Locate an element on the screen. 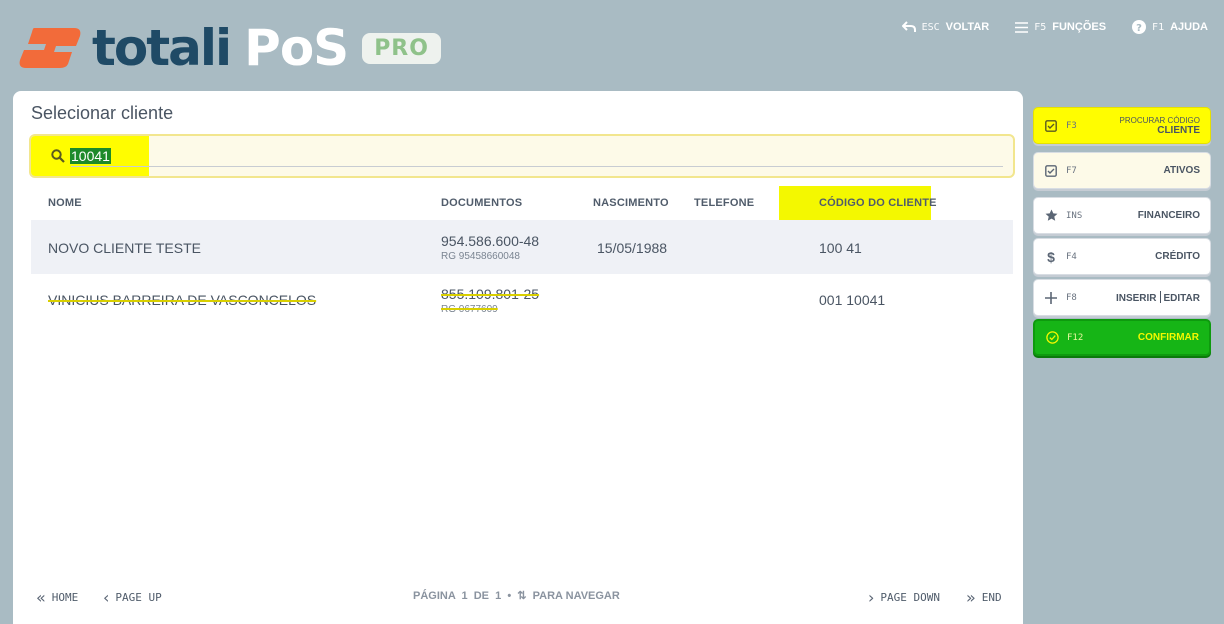 The height and width of the screenshot is (624, 1224). financial-key: INS is located at coordinates (1074, 215).